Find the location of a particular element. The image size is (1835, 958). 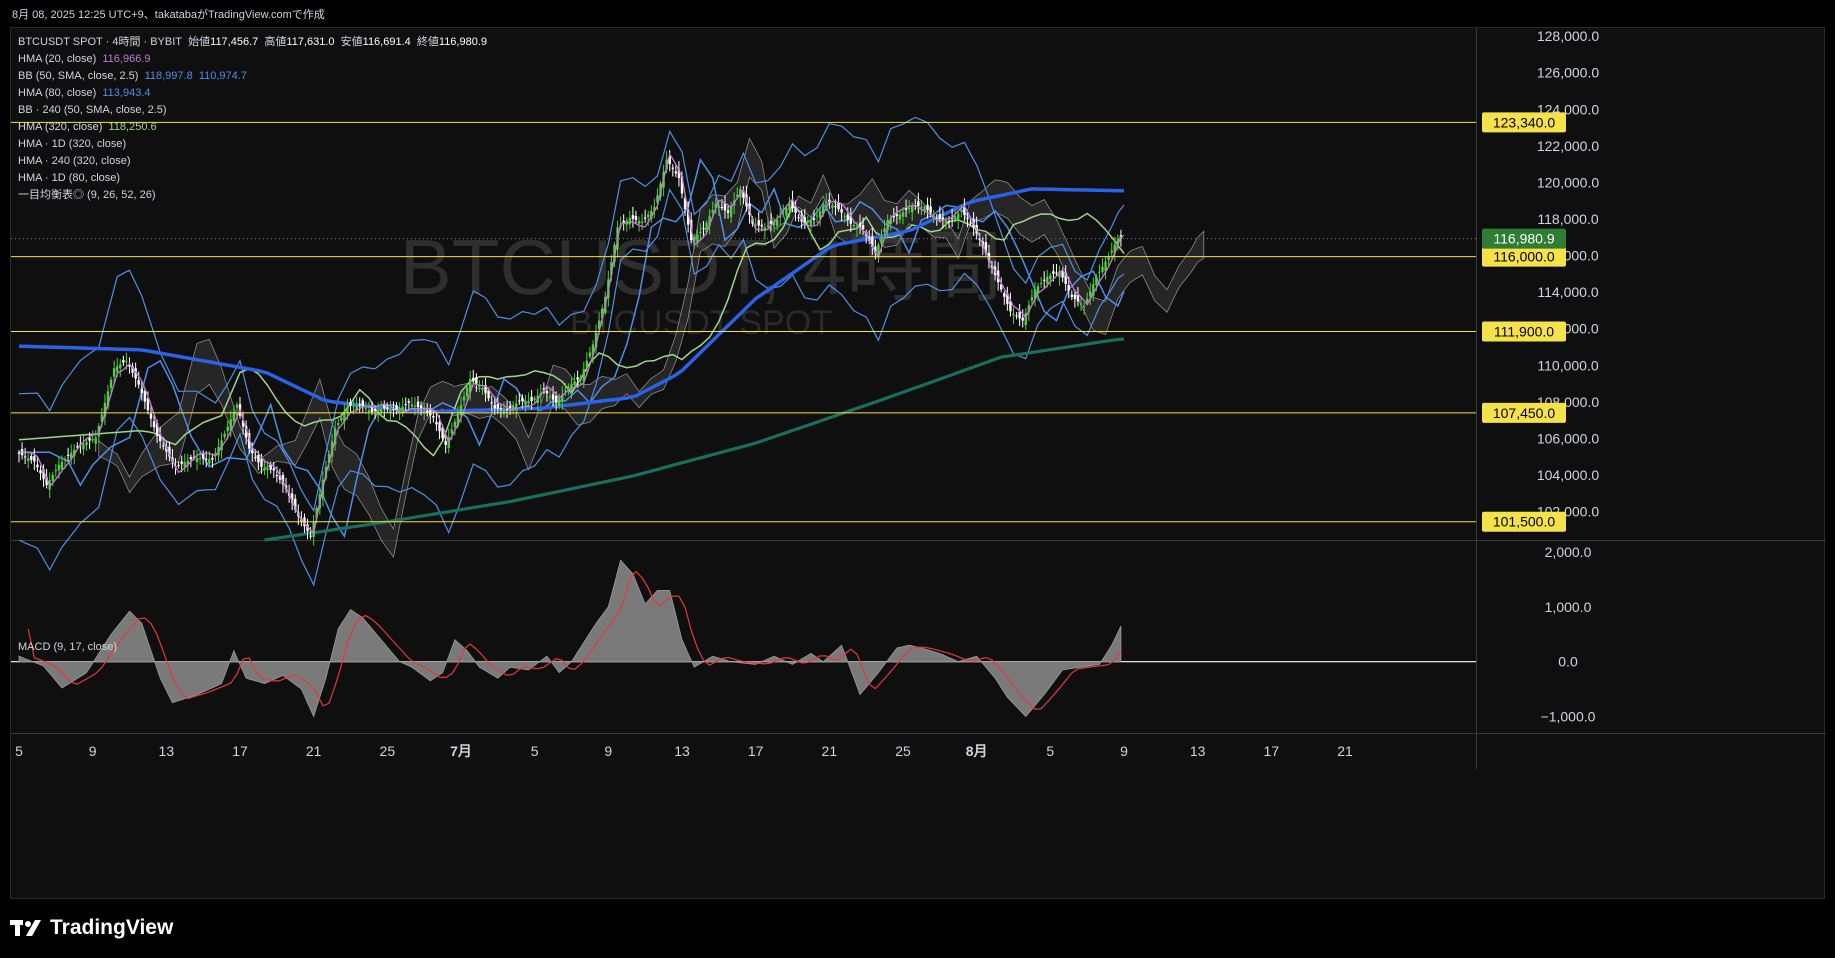

legend-row-ichimoku: 一目均衡表◎ (9, 26, 52, 26) is located at coordinates (252, 195).